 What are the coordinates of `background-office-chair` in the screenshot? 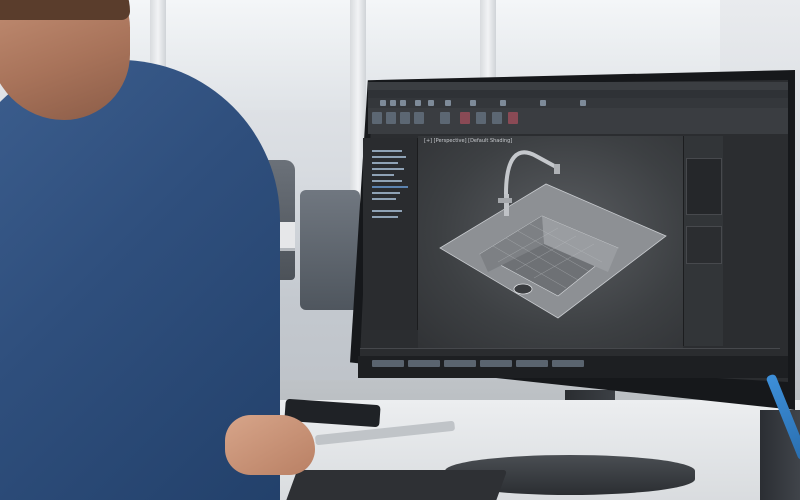 It's located at (330, 250).